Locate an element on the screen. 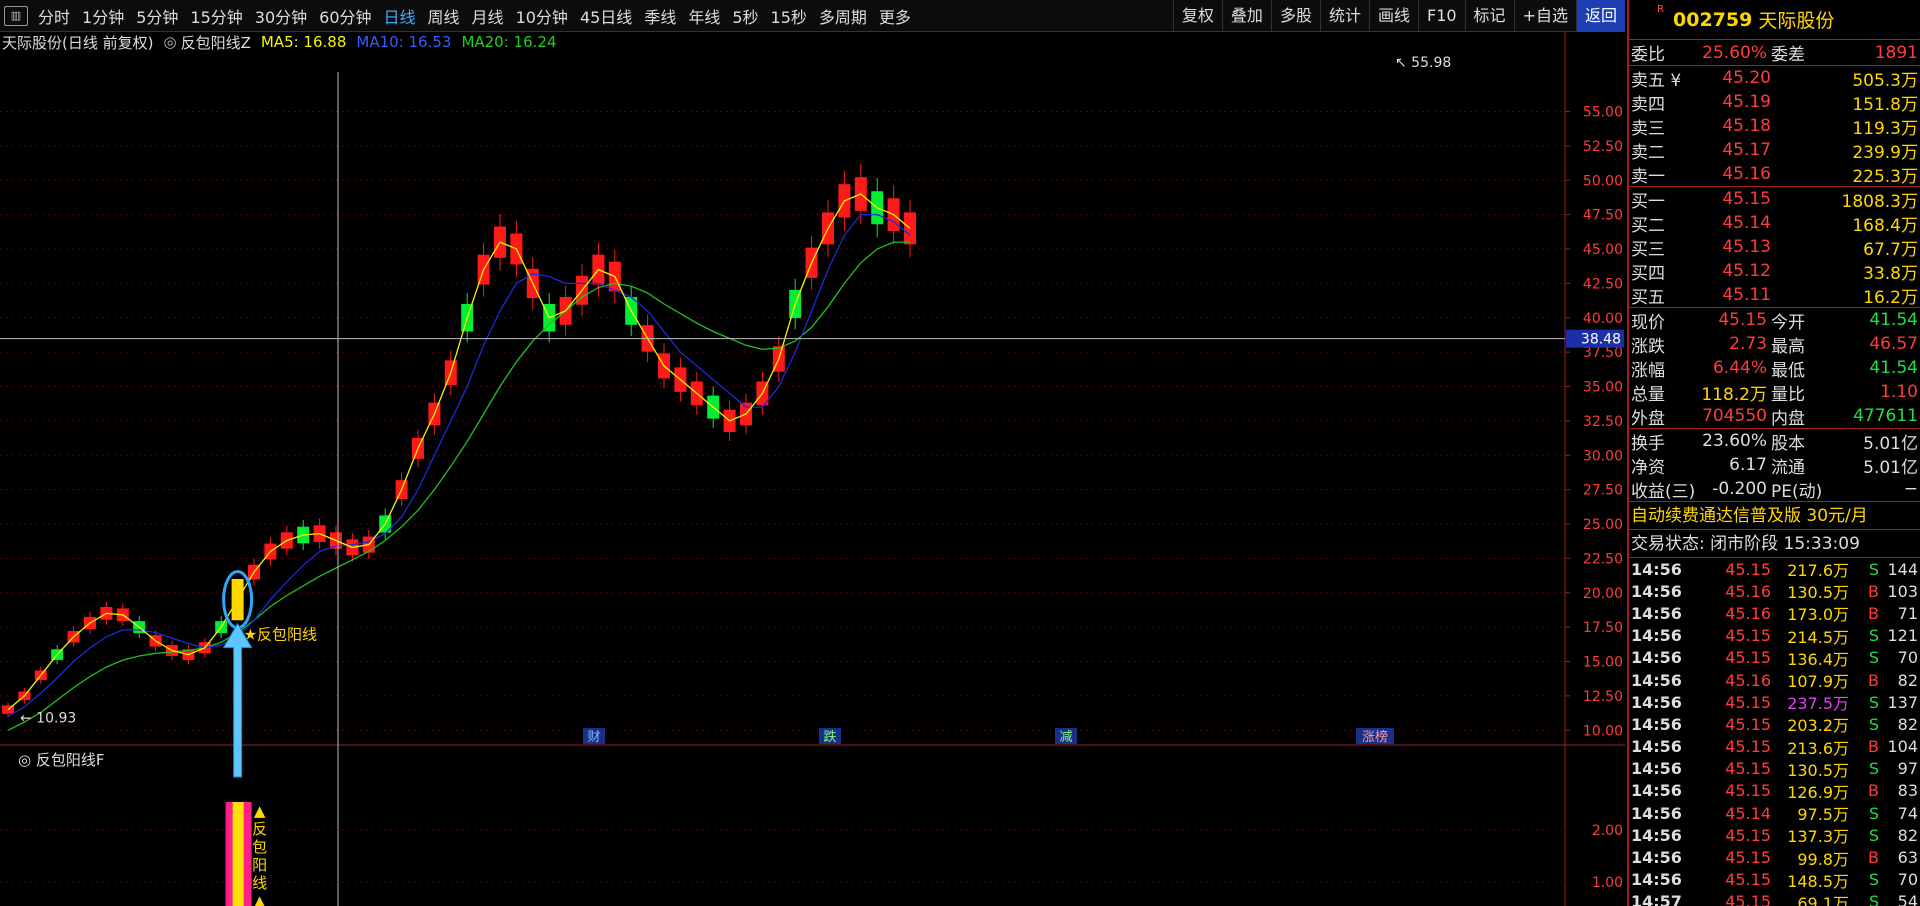 This screenshot has height=906, width=1920. ask-label: 卖二 is located at coordinates (1648, 152).